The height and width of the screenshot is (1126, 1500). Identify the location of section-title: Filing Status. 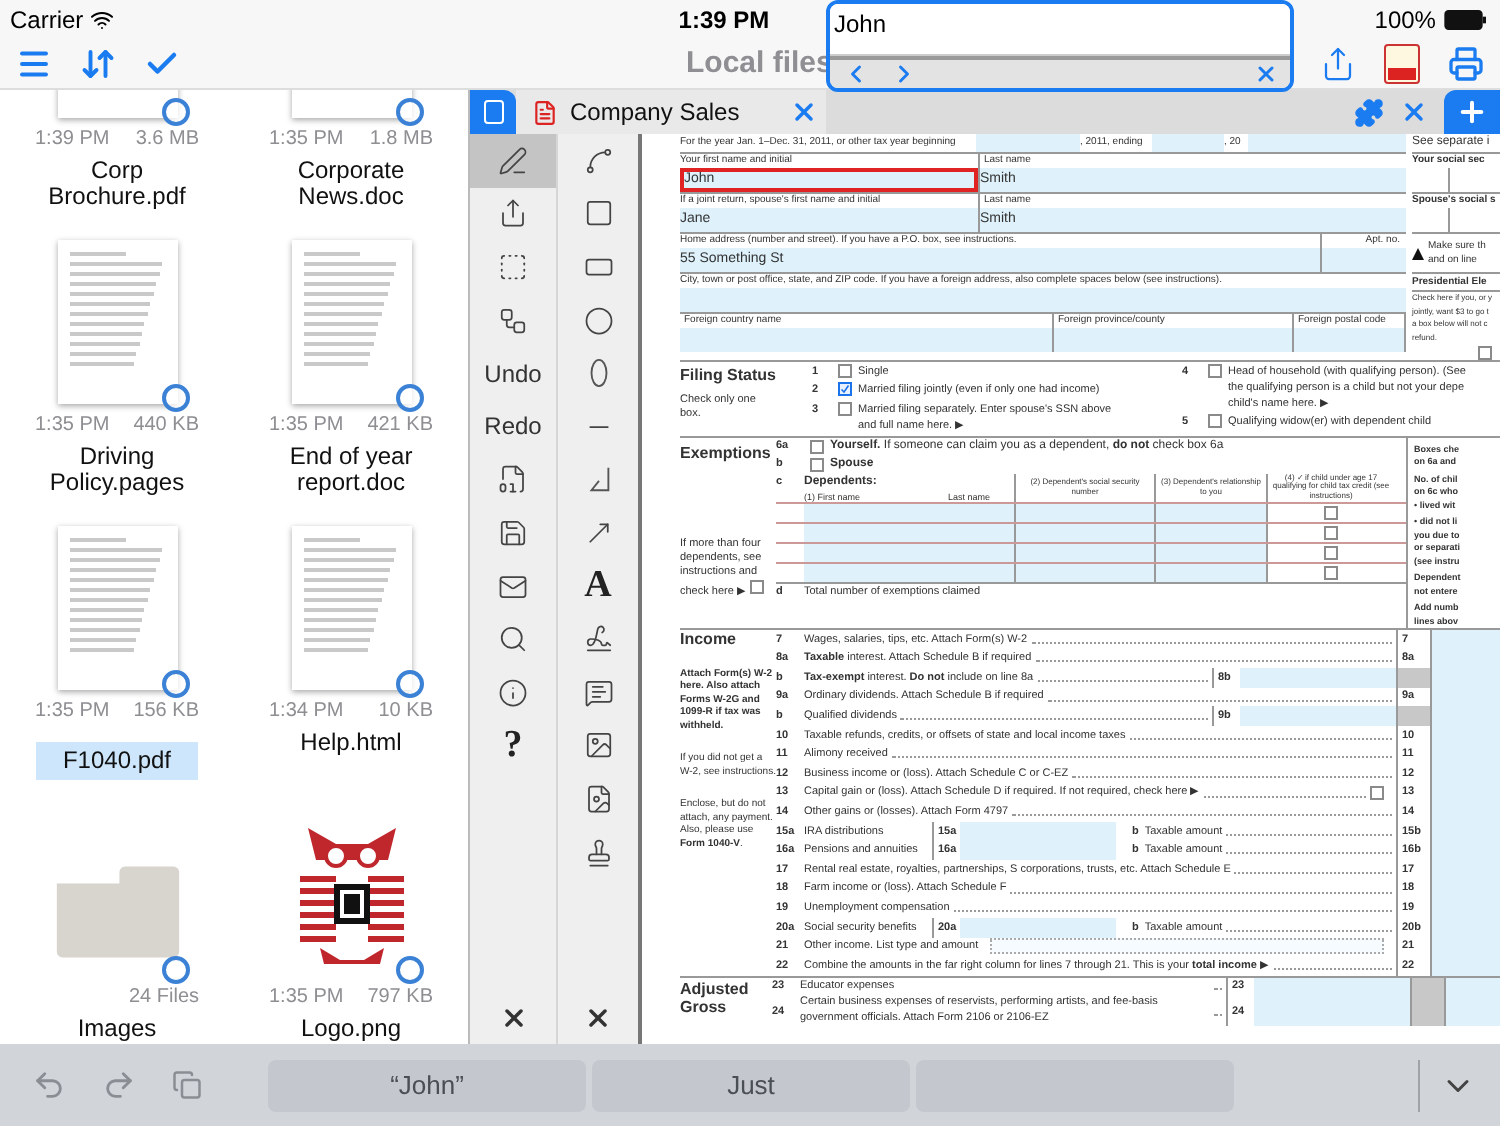
(729, 376).